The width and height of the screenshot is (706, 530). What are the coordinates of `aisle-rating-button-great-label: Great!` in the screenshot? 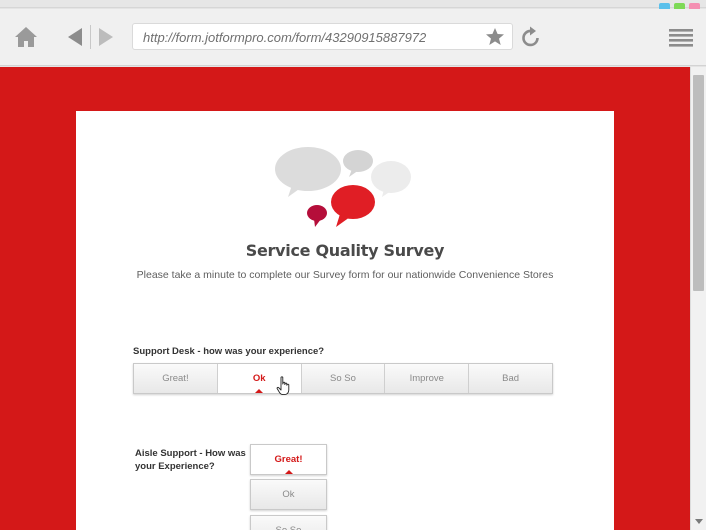 It's located at (288, 459).